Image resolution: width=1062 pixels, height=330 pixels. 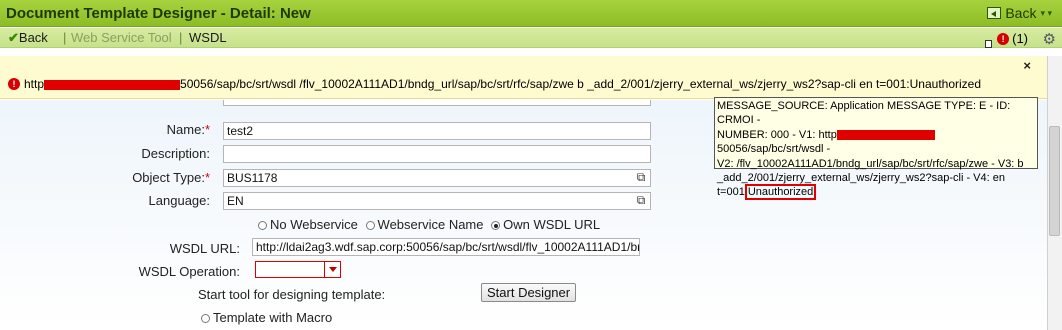 I want to click on wsdl-operation-dropdown, so click(x=298, y=269).